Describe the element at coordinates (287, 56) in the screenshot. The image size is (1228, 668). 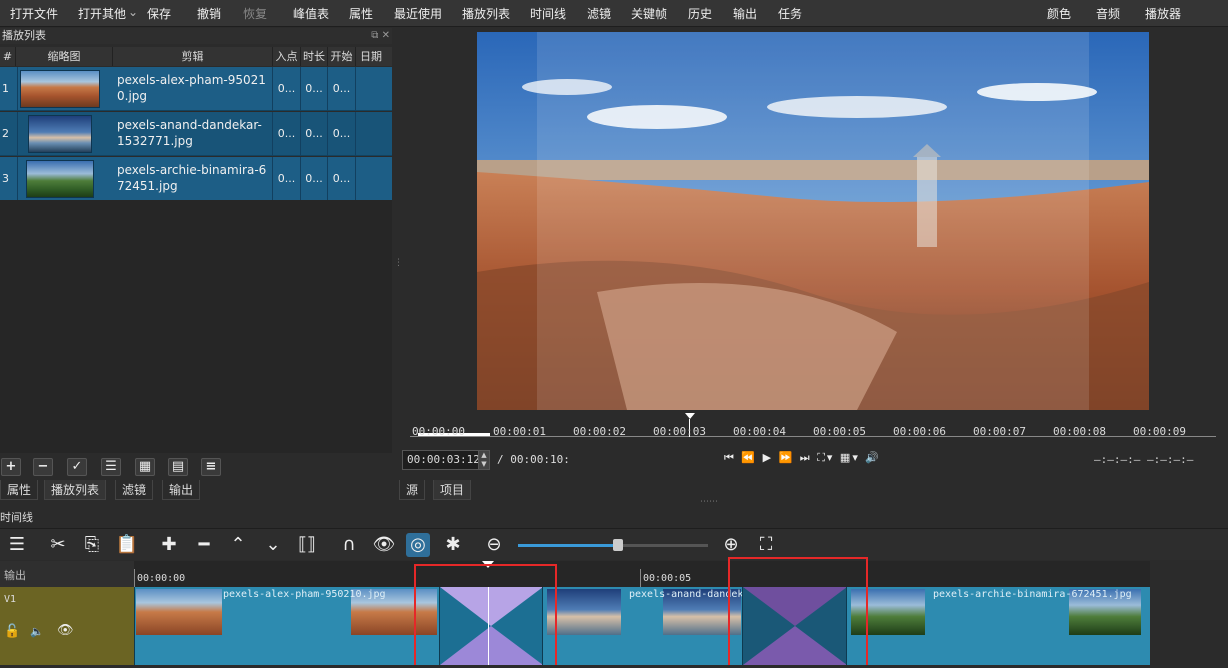
I see `col-in: 入点` at that location.